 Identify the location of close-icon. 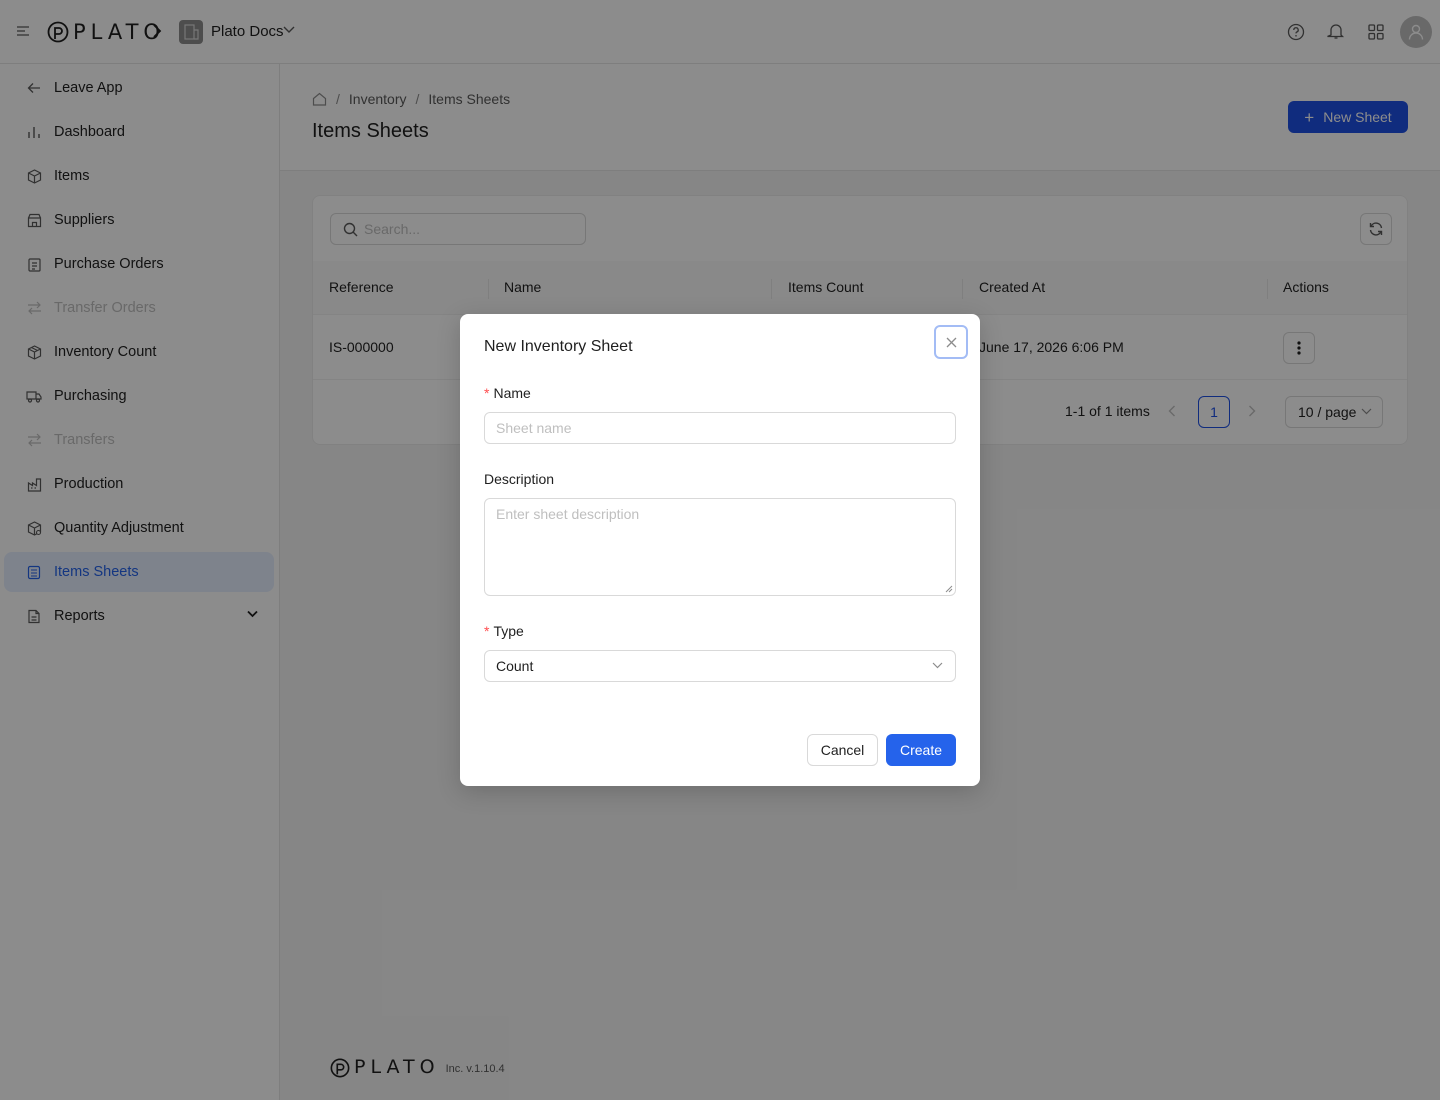
(951, 342).